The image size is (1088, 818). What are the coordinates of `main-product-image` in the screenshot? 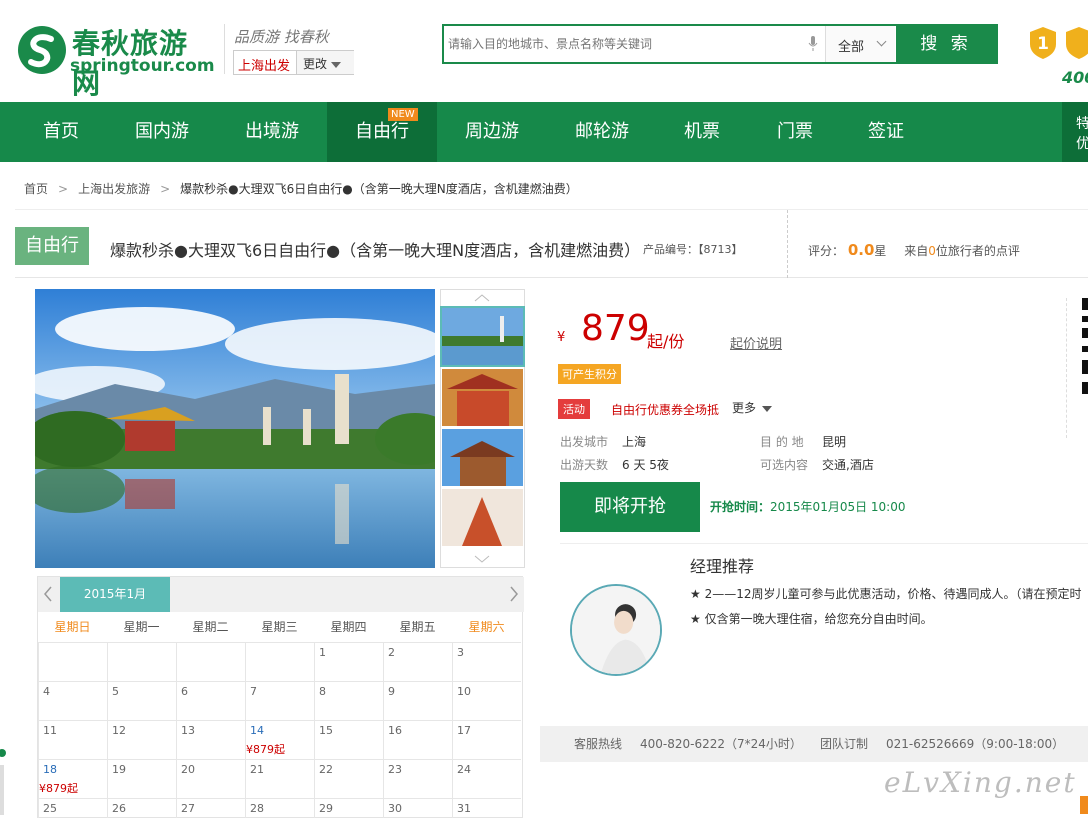 It's located at (235, 428).